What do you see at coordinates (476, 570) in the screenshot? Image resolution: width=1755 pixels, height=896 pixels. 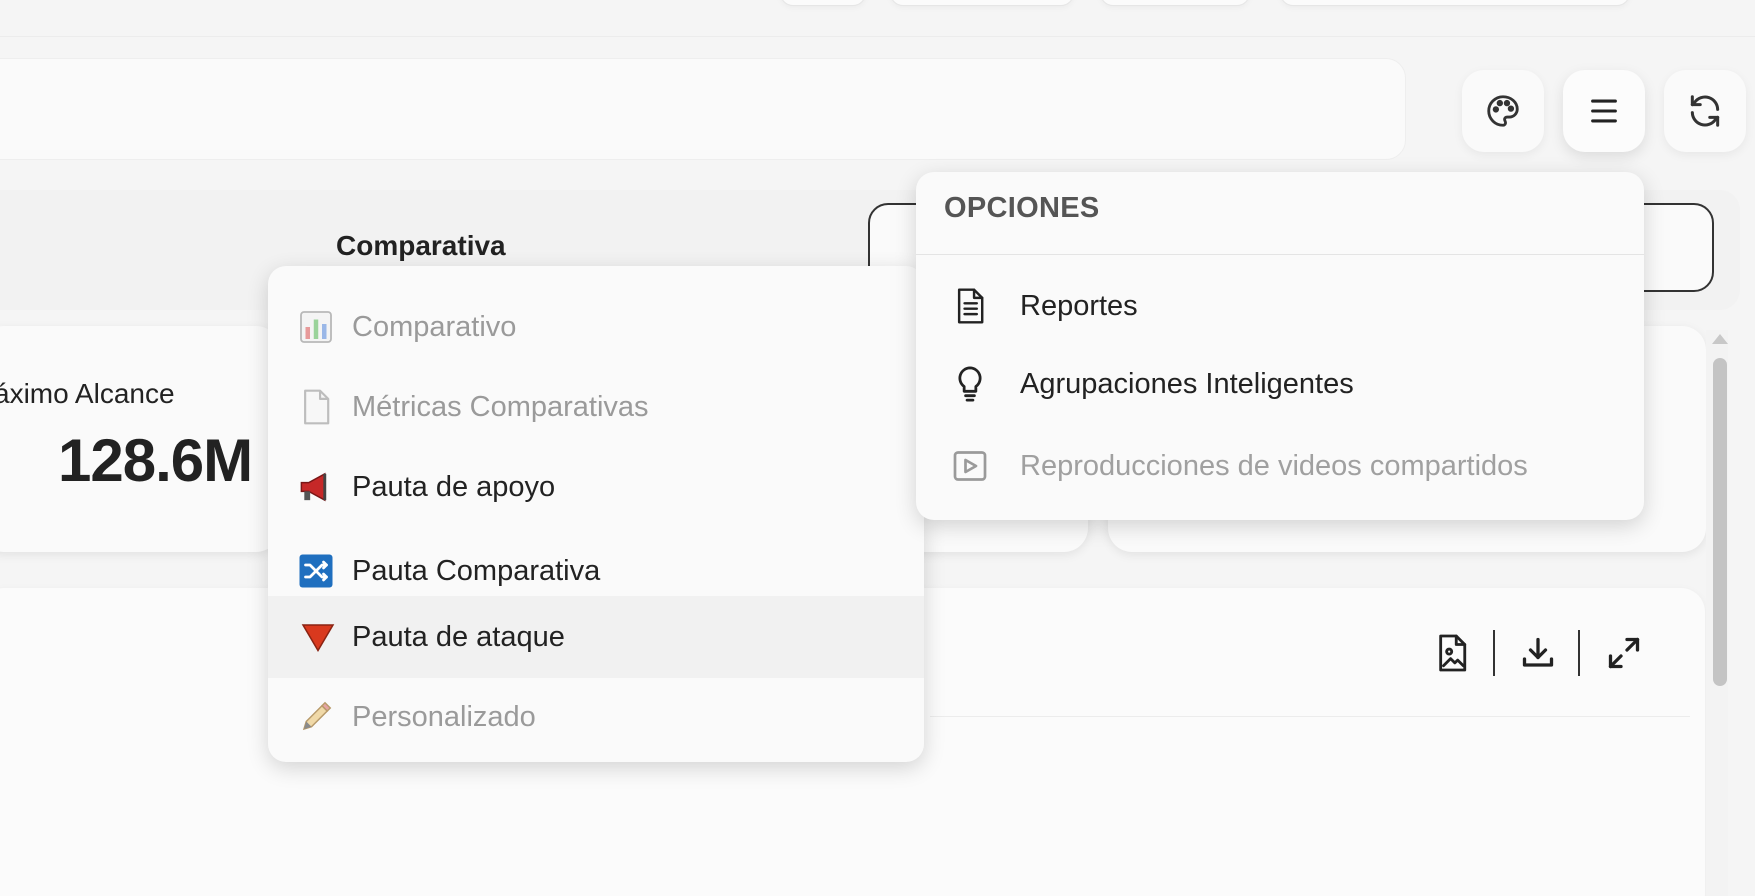 I see `menu-item-label: Pauta Comparativa` at bounding box center [476, 570].